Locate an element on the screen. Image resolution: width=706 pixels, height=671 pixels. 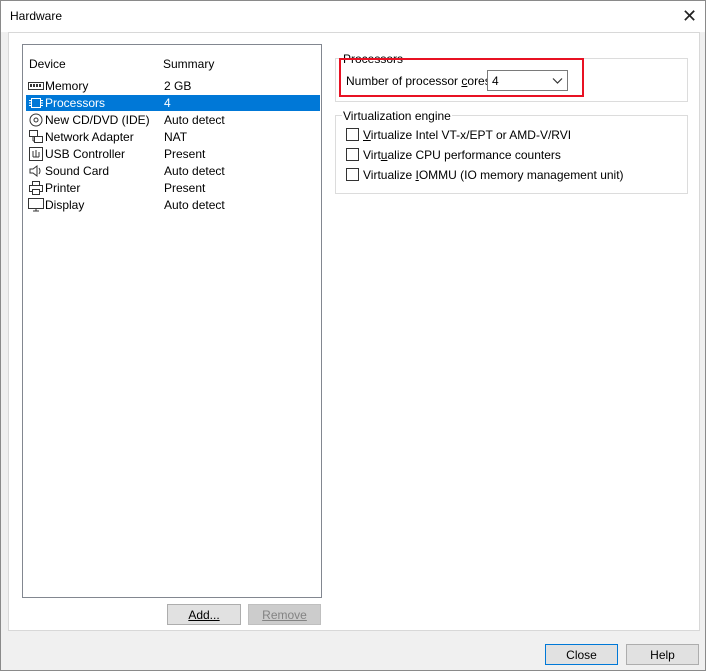
remove-button: Remove is located at coordinates (284, 614).